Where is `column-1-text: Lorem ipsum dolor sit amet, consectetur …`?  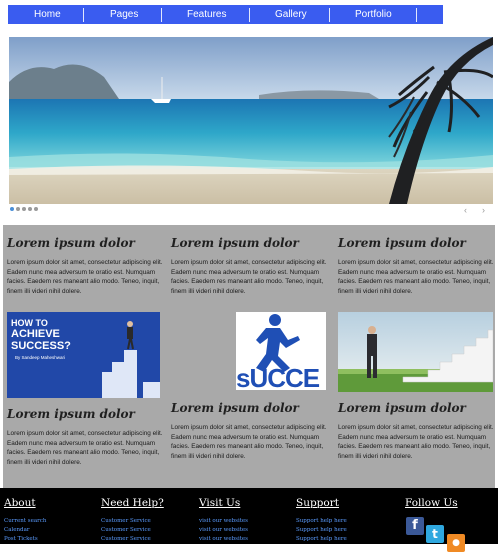
column-1-text: Lorem ipsum dolor sit amet, consectetur … is located at coordinates (85, 277).